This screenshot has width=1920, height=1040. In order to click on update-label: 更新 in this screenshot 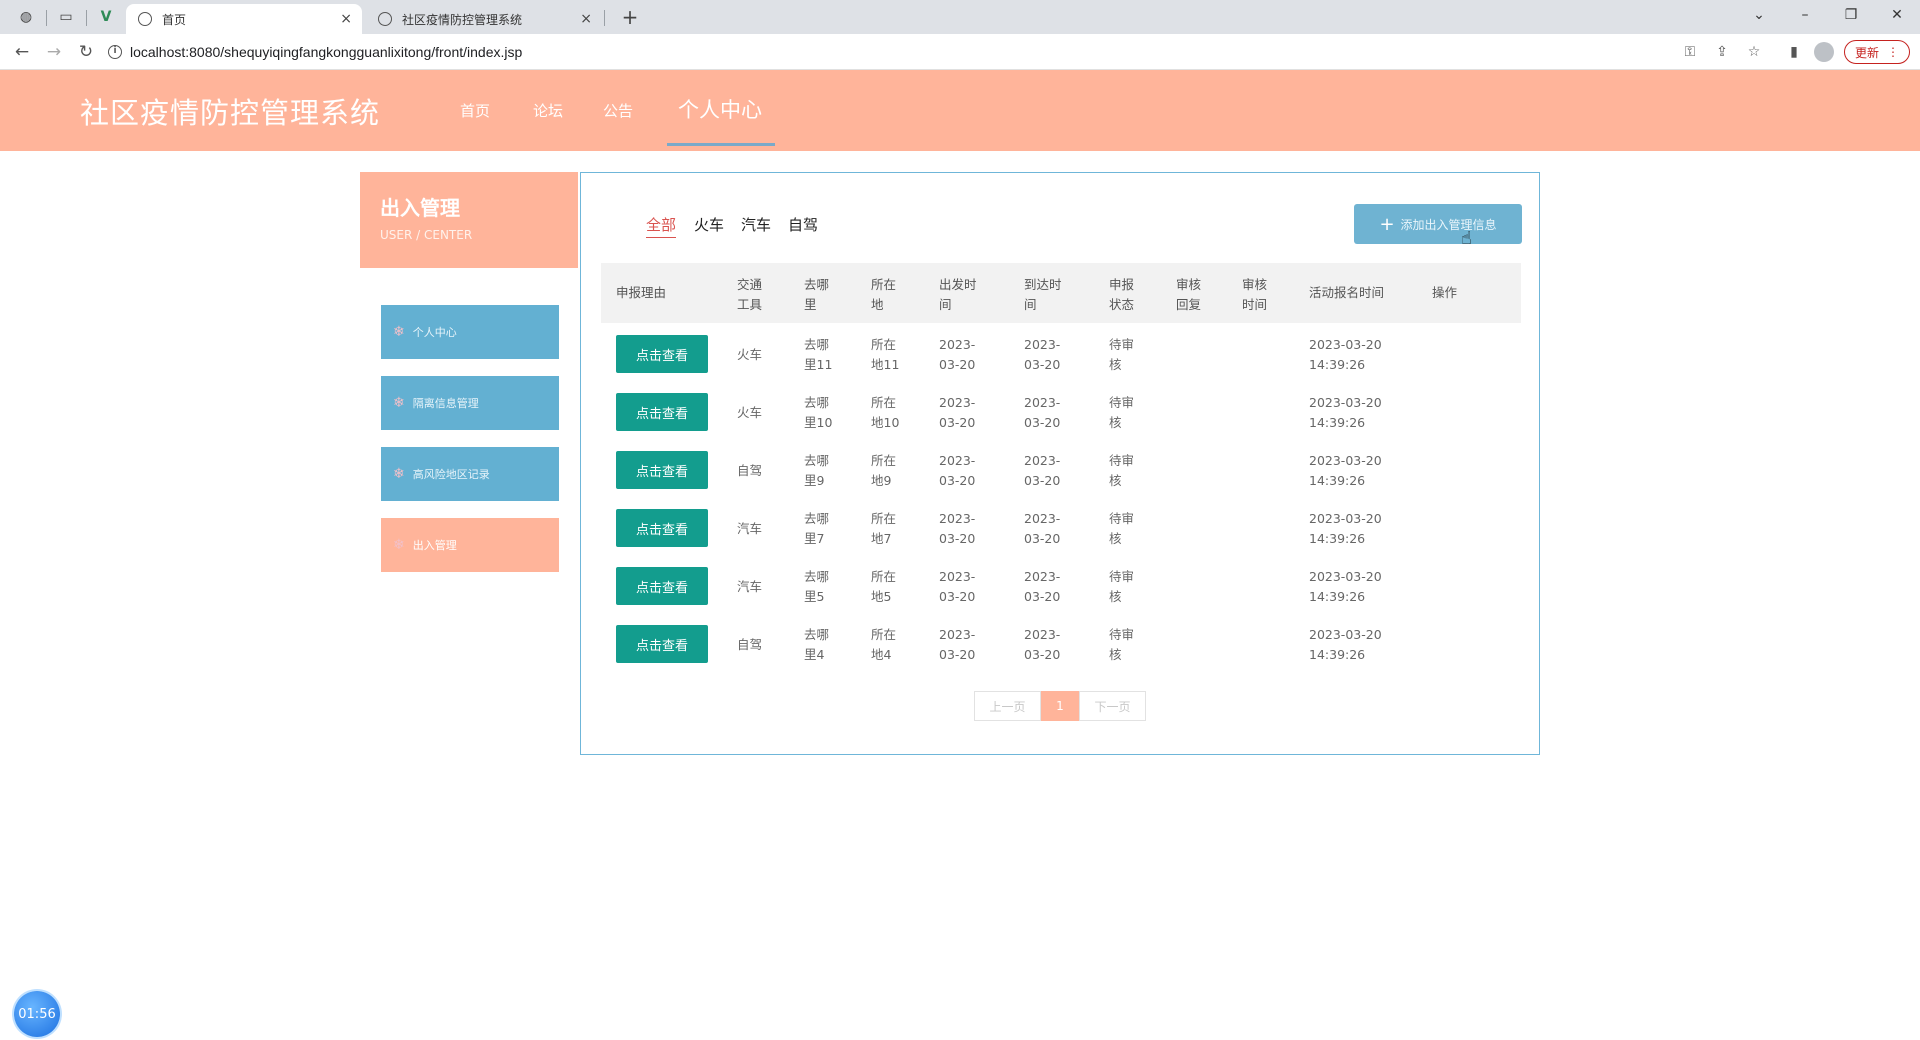, I will do `click(1866, 52)`.